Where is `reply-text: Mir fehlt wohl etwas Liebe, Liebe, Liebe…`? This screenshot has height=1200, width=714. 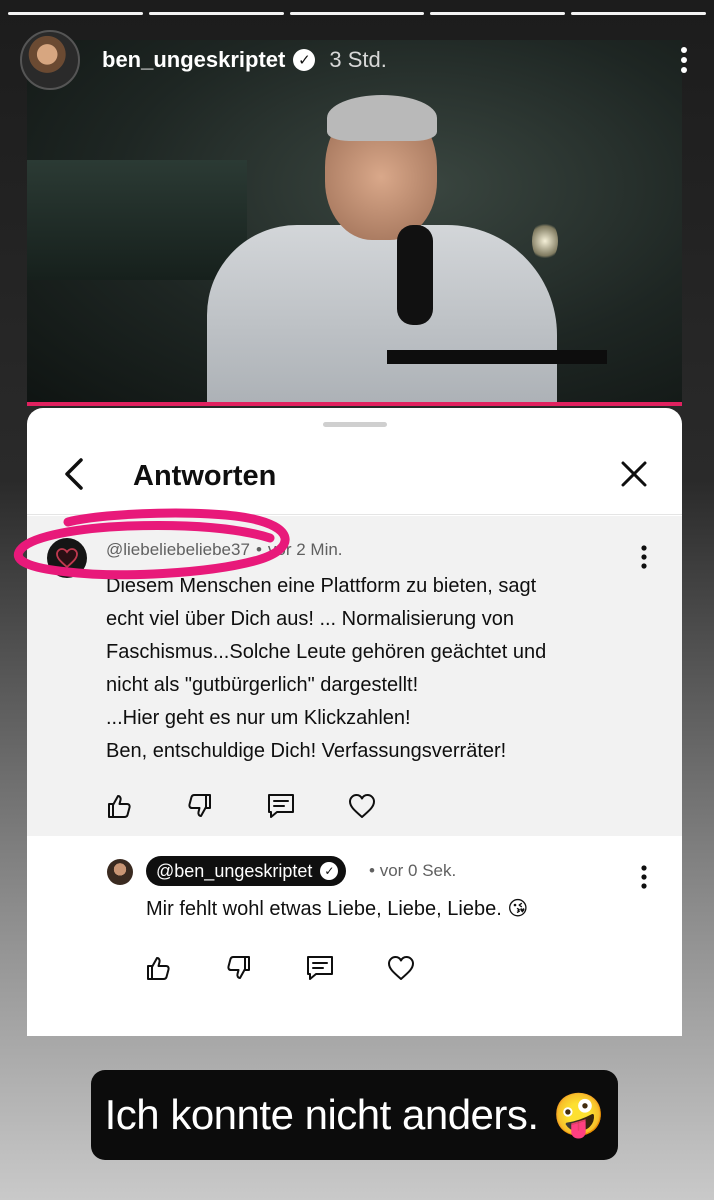 reply-text: Mir fehlt wohl etwas Liebe, Liebe, Liebe… is located at coordinates (337, 908).